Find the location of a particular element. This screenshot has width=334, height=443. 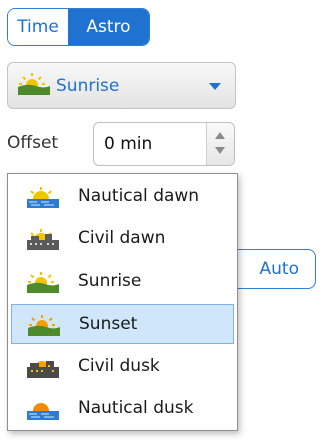

menu-item-label: Civil dawn is located at coordinates (122, 238).